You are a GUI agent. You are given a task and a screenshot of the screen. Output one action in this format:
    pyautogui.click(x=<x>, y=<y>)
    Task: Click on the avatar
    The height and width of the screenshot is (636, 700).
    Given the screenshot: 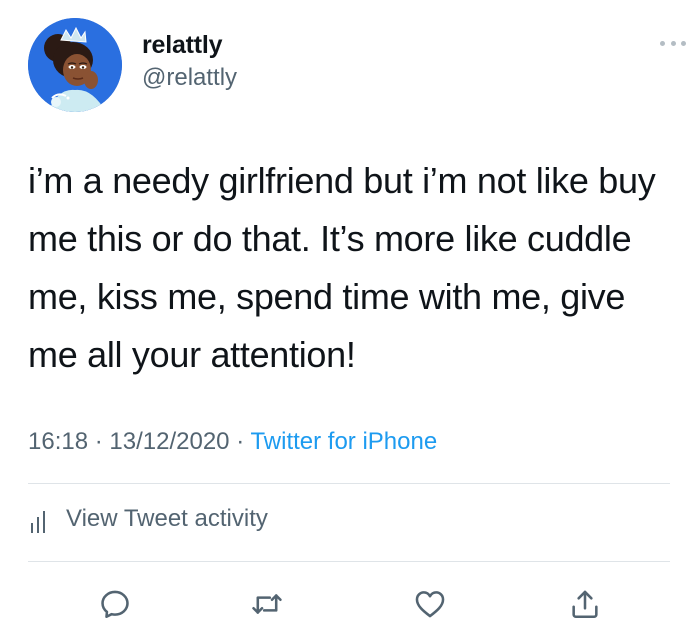 What is the action you would take?
    pyautogui.click(x=75, y=65)
    